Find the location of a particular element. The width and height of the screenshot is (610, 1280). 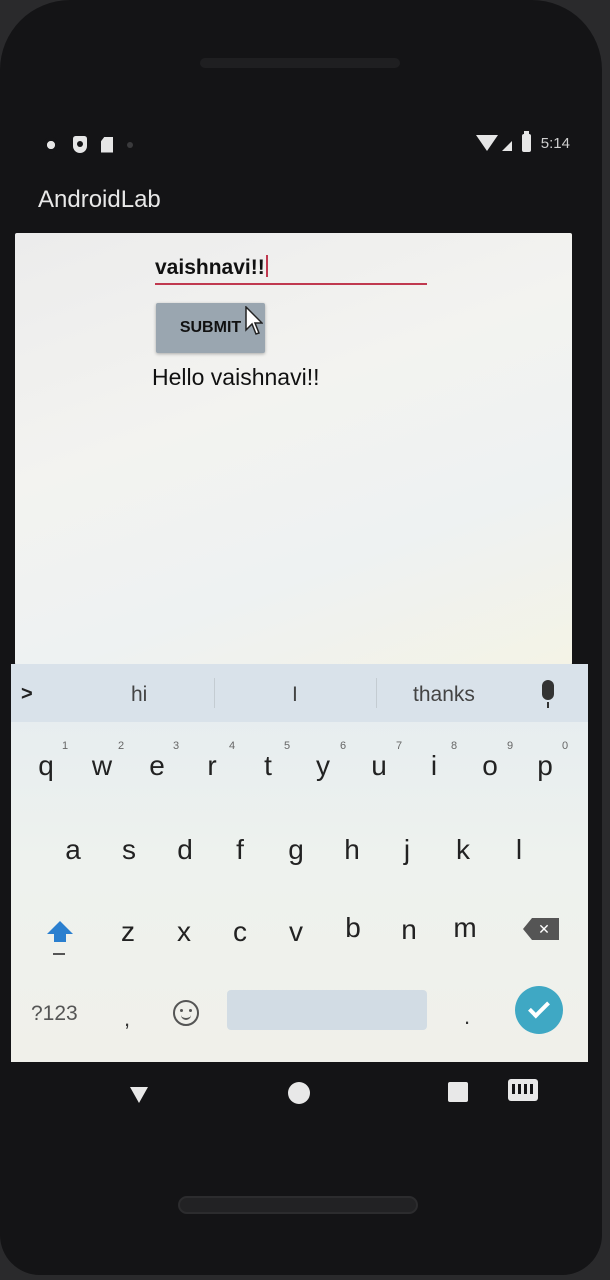

checkmark-icon is located at coordinates (539, 1007).